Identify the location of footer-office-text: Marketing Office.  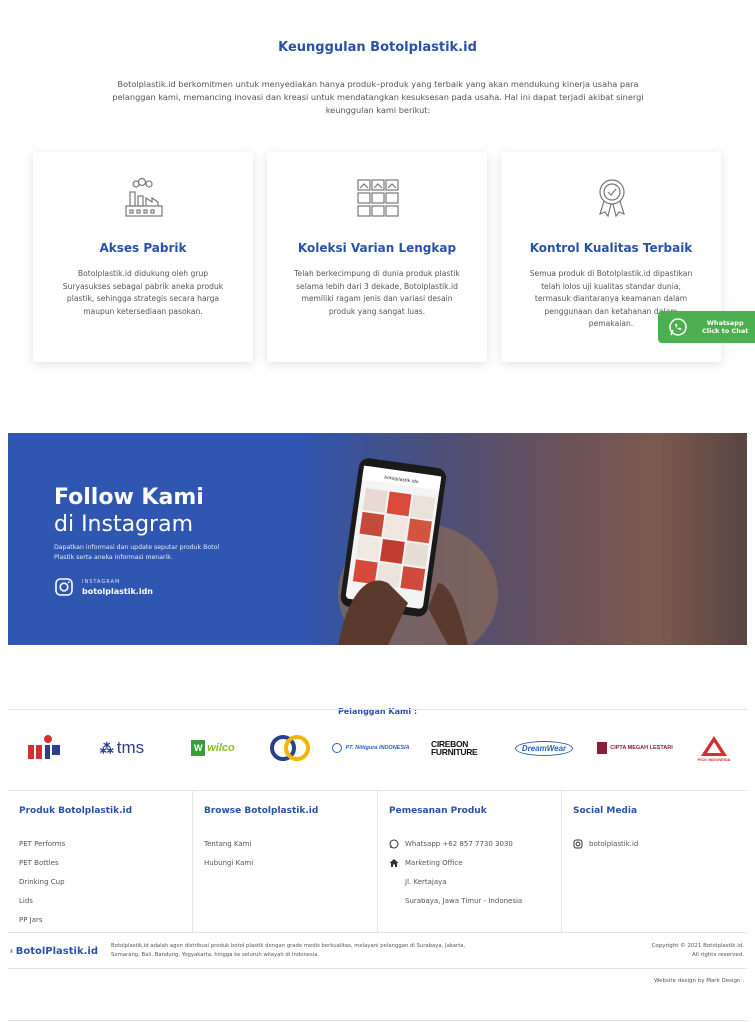
(434, 862).